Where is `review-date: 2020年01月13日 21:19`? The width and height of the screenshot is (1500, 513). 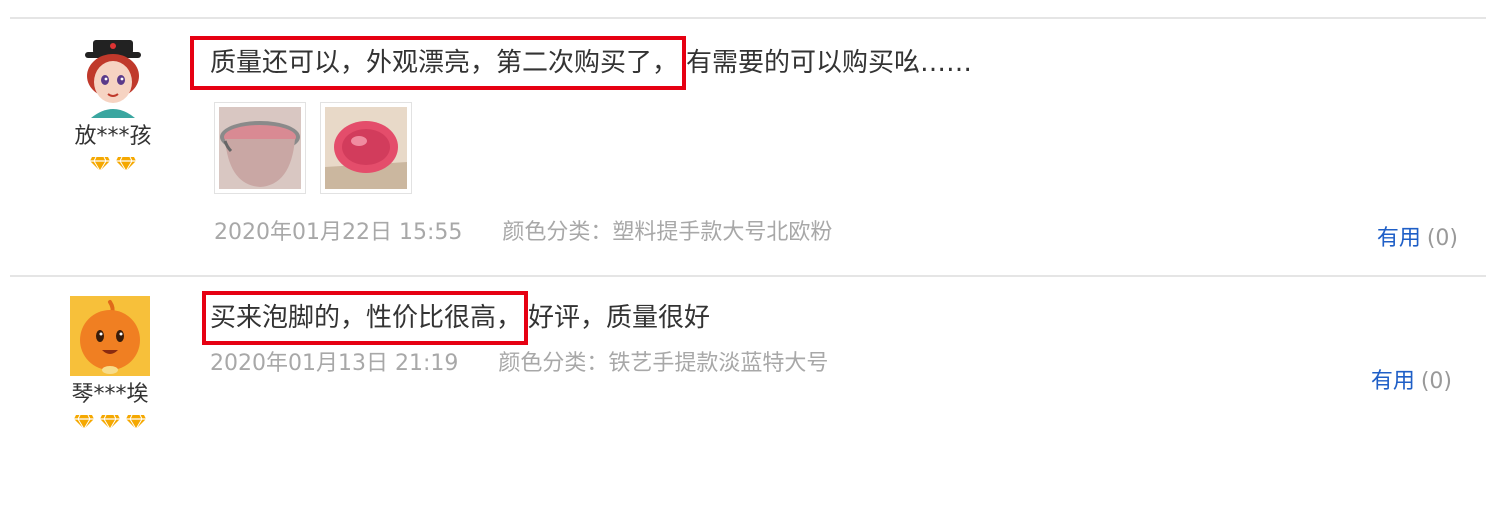 review-date: 2020年01月13日 21:19 is located at coordinates (334, 363).